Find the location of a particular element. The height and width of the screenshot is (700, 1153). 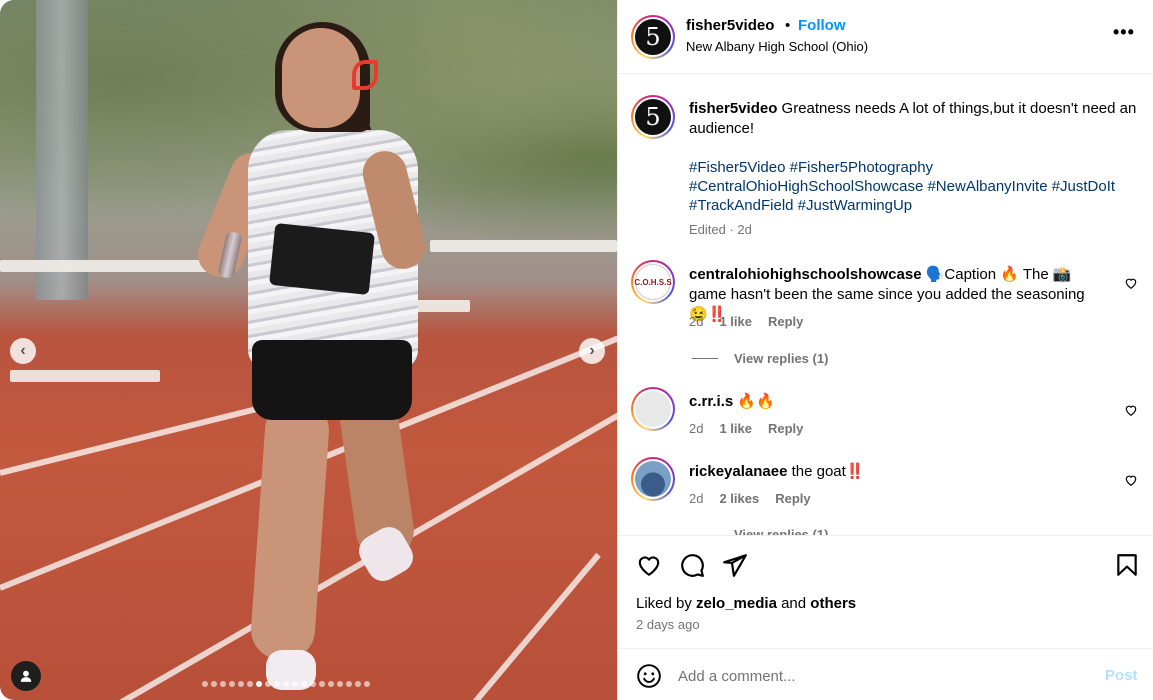

add-comment-bar: Post is located at coordinates (885, 674).